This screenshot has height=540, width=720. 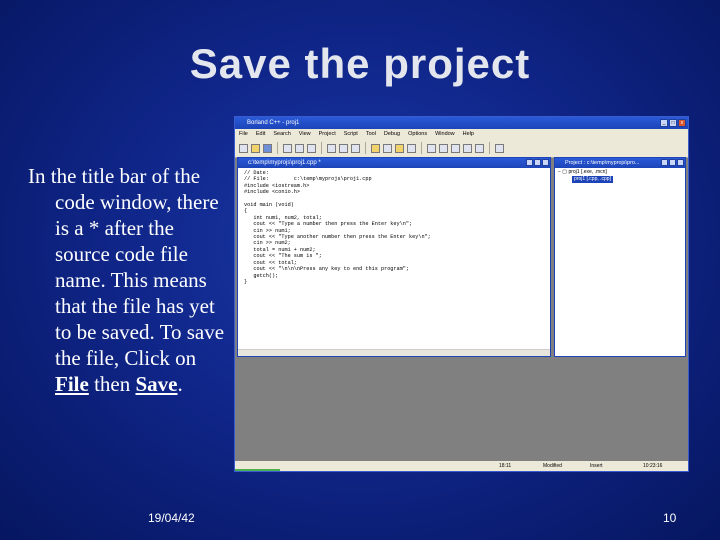 What do you see at coordinates (331, 148) in the screenshot?
I see `undo-icon` at bounding box center [331, 148].